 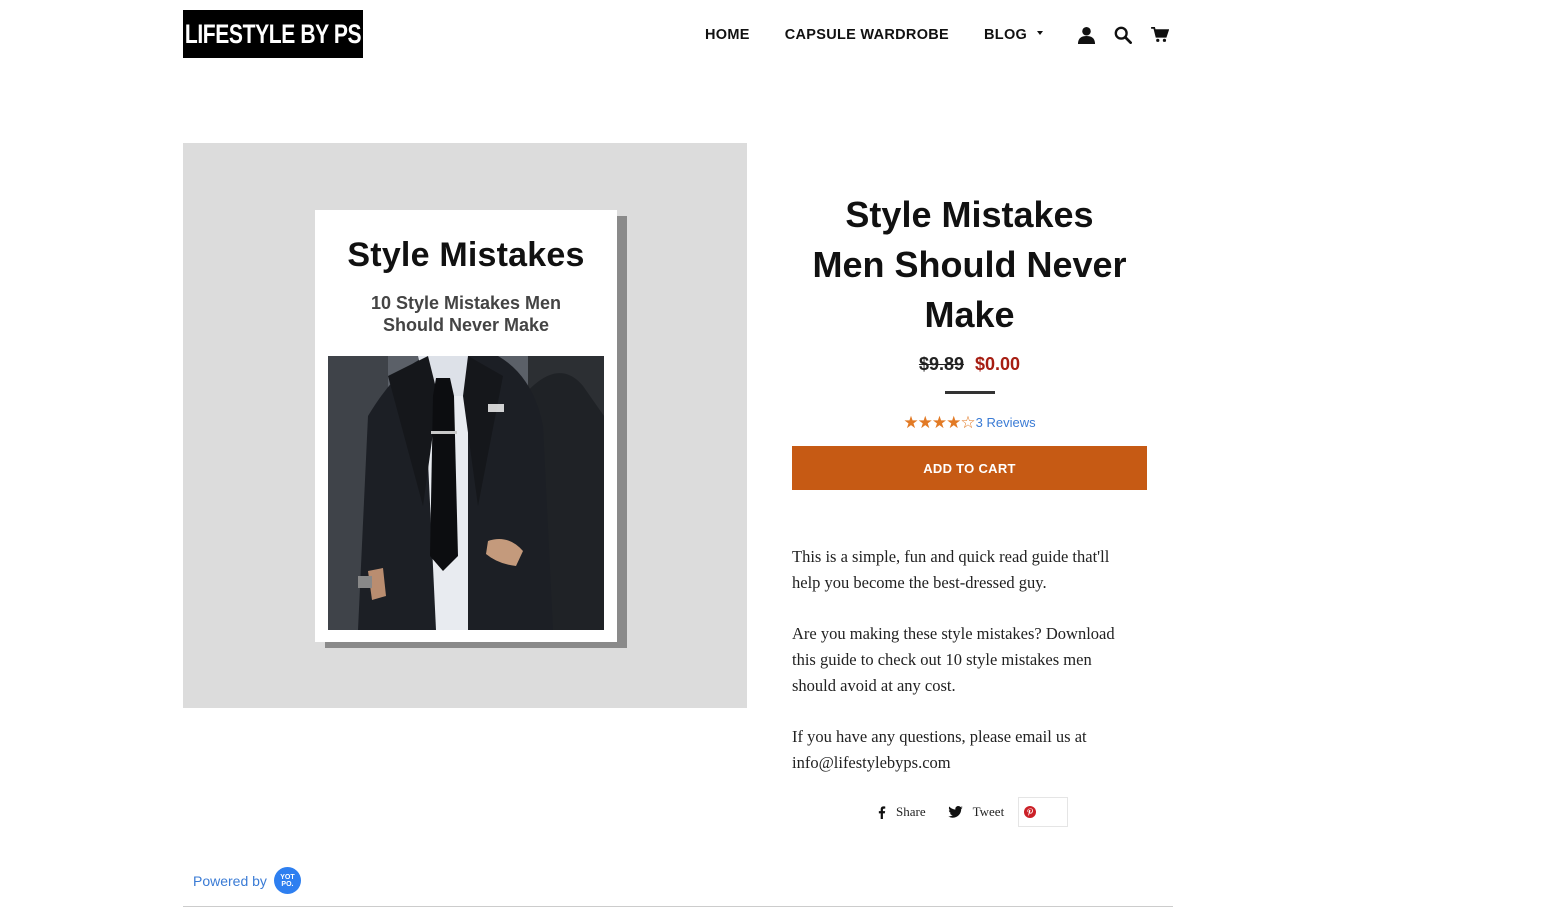 I want to click on twitter-icon, so click(x=955, y=812).